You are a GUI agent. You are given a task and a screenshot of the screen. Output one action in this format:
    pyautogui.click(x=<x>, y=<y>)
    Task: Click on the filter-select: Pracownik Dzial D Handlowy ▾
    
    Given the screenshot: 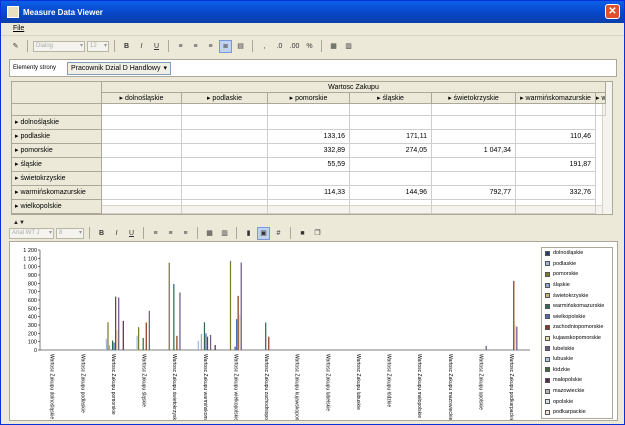 What is the action you would take?
    pyautogui.click(x=119, y=68)
    